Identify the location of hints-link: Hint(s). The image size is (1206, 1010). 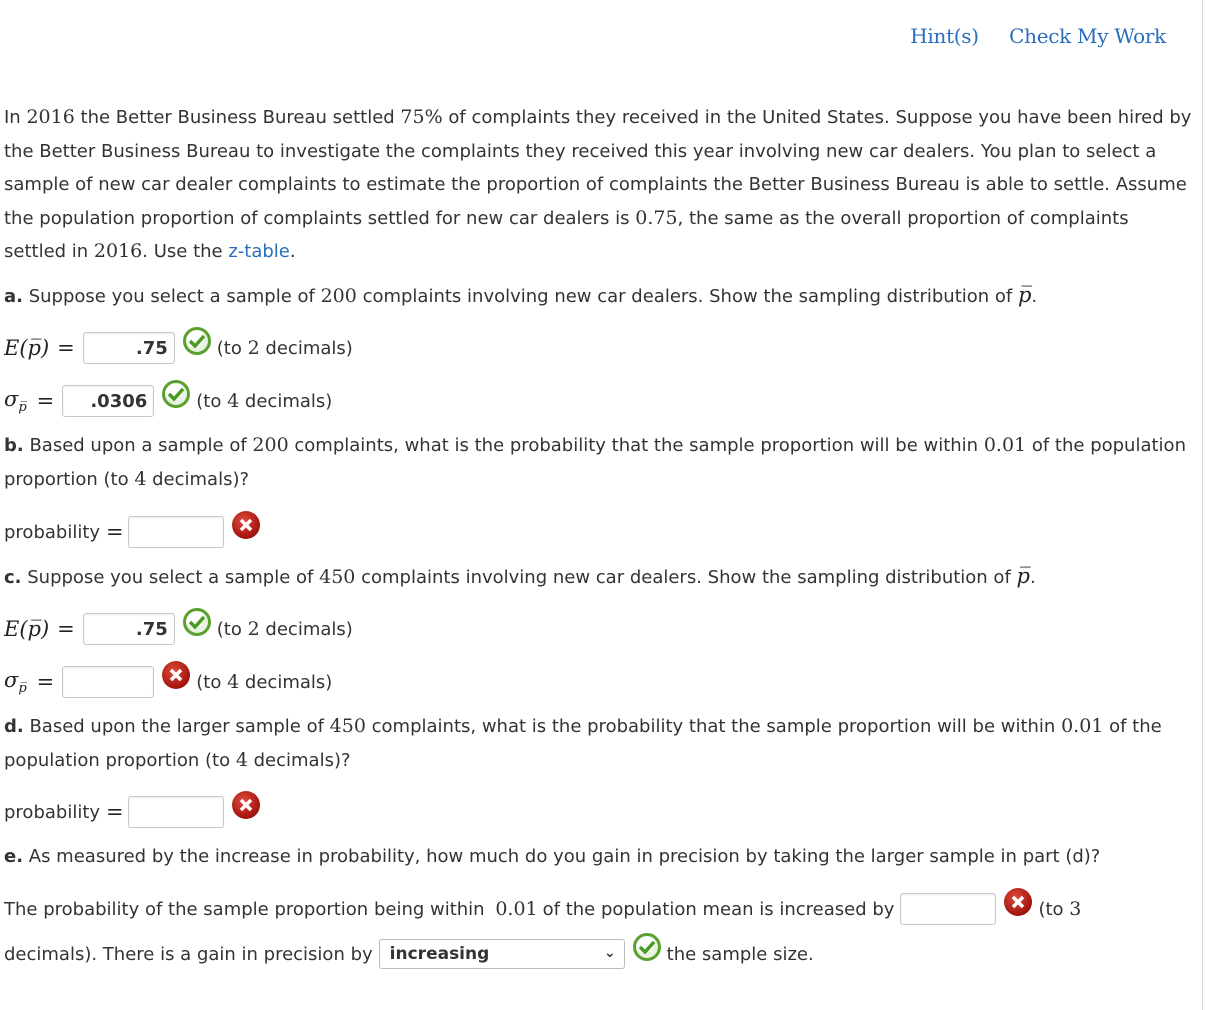
(944, 36).